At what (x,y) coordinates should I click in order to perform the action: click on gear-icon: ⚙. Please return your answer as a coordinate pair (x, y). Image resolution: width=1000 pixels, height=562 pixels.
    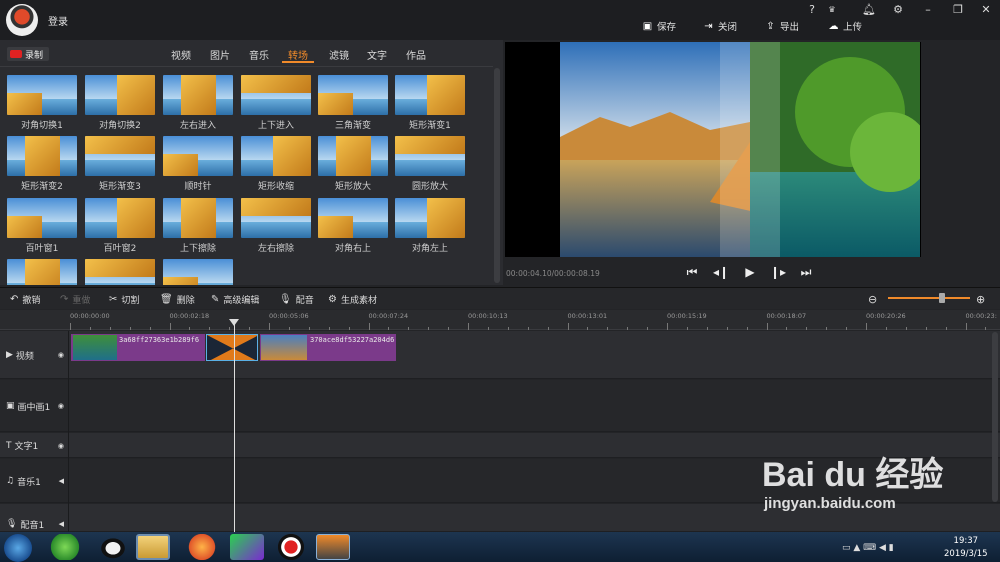
    Looking at the image, I should click on (898, 10).